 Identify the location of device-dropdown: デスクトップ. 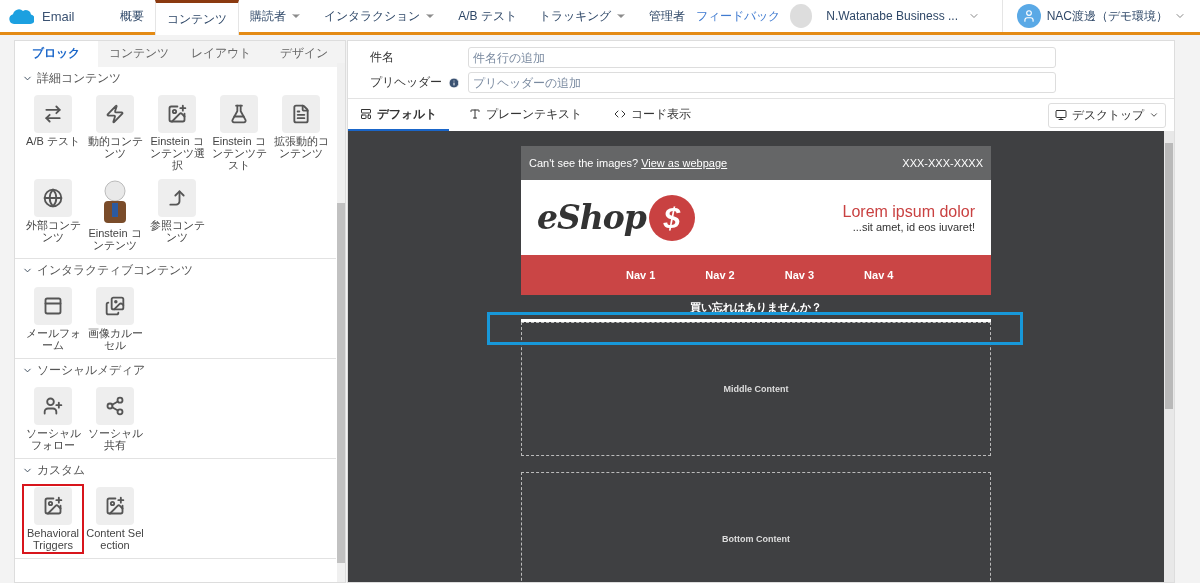
(1107, 115).